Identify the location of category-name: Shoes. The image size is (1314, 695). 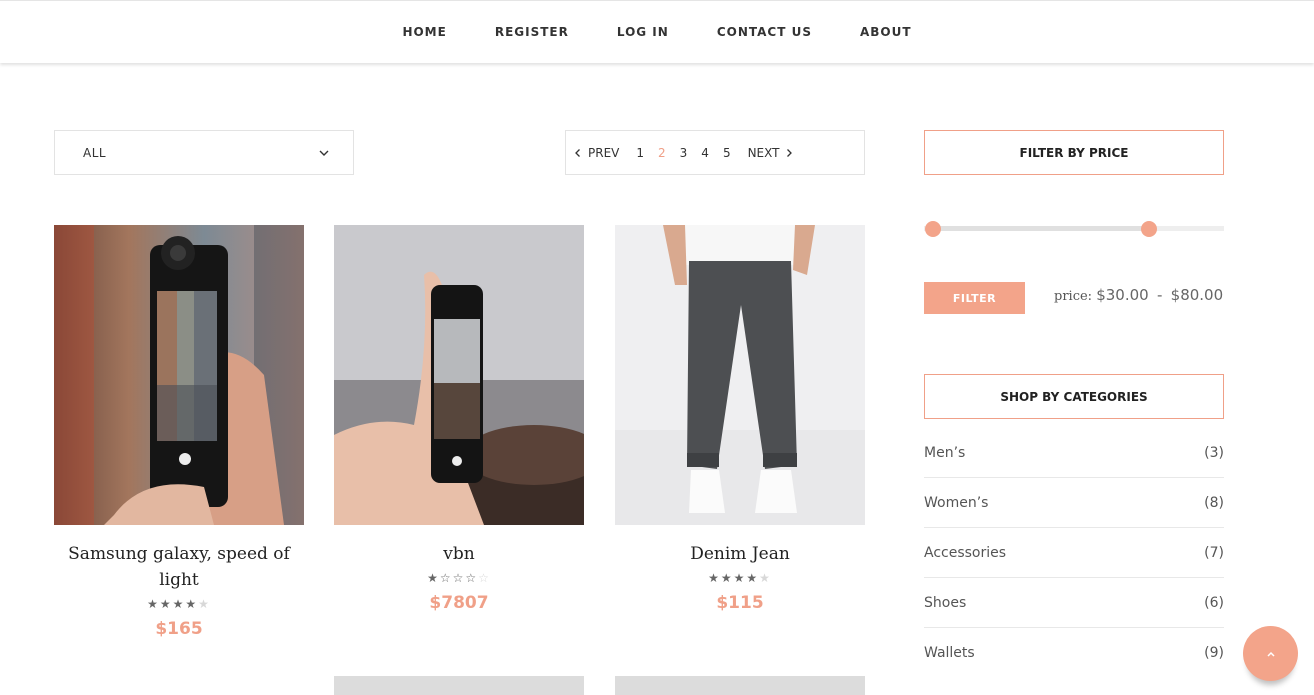
(945, 602).